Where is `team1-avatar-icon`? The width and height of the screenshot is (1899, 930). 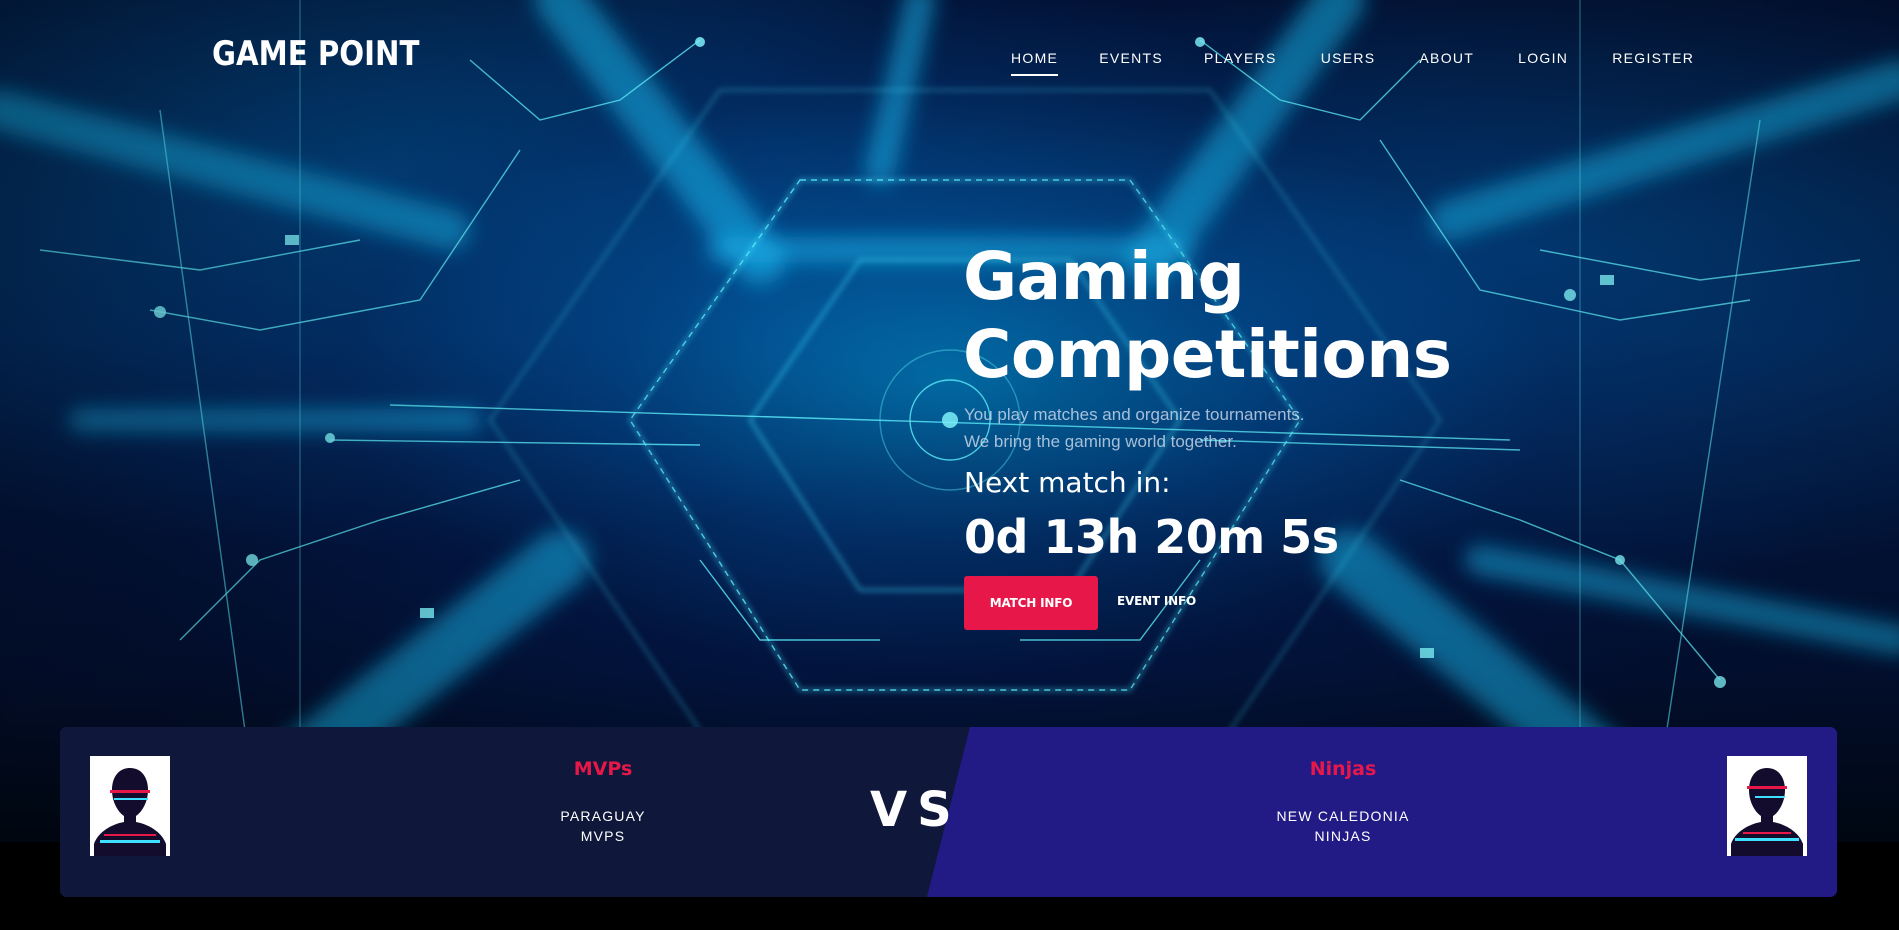 team1-avatar-icon is located at coordinates (130, 806).